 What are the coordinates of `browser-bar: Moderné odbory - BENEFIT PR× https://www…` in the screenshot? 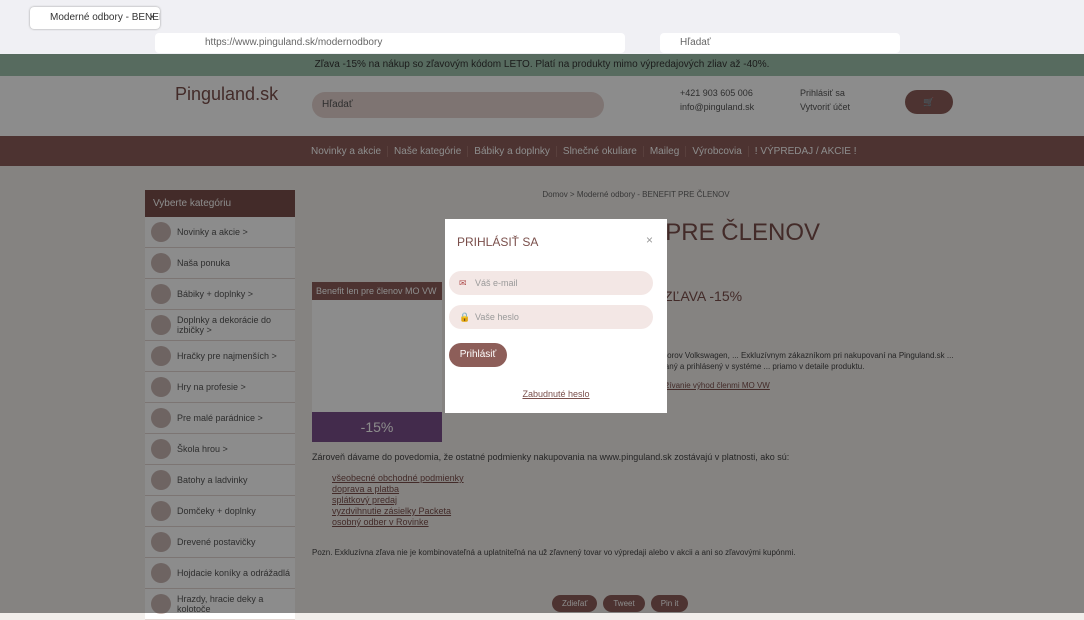 It's located at (542, 27).